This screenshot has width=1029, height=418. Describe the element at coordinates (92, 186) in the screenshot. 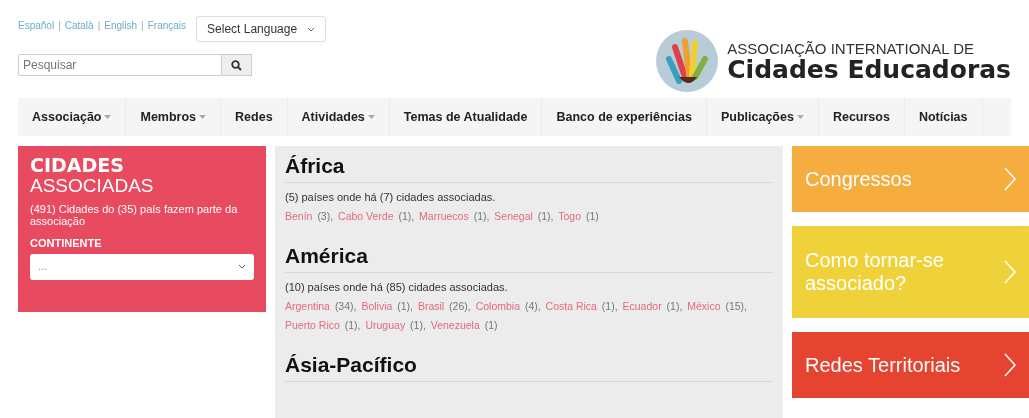

I see `panel-subtitle: ASSOCIADAS` at that location.